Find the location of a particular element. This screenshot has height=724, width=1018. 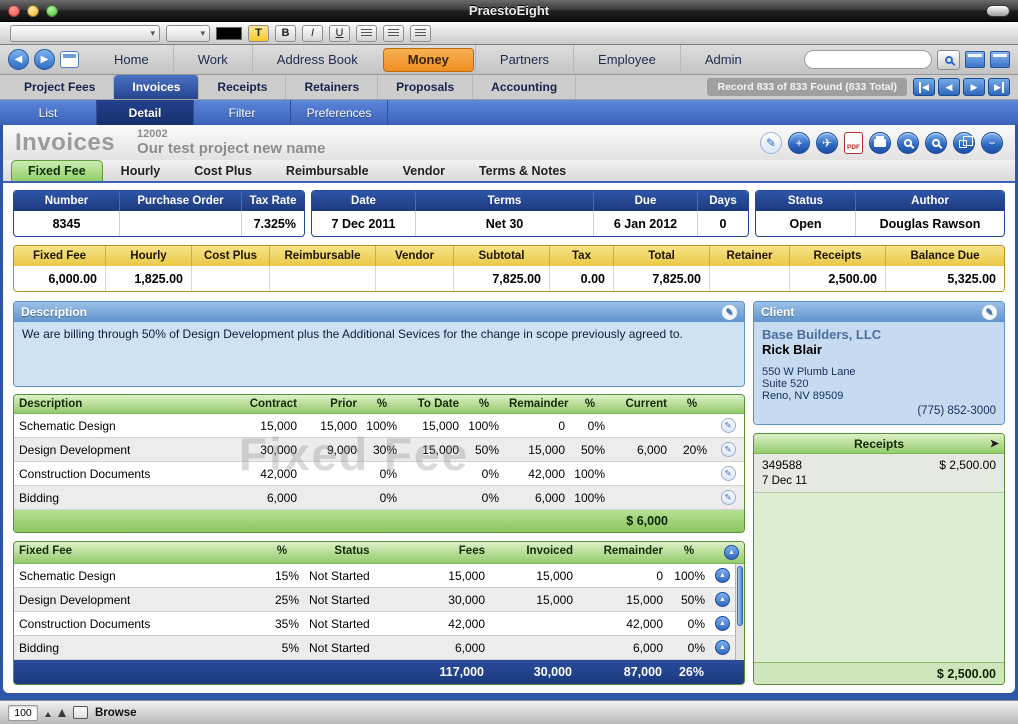

to-date-cell: 15,000 is located at coordinates (433, 449).